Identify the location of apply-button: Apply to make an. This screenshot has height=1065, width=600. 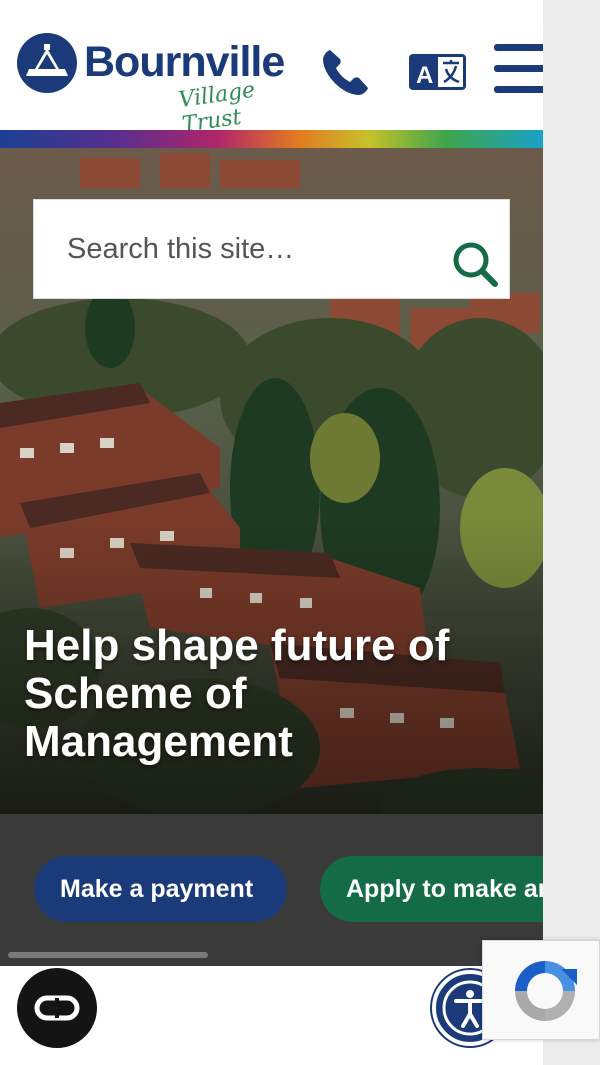
(431, 889).